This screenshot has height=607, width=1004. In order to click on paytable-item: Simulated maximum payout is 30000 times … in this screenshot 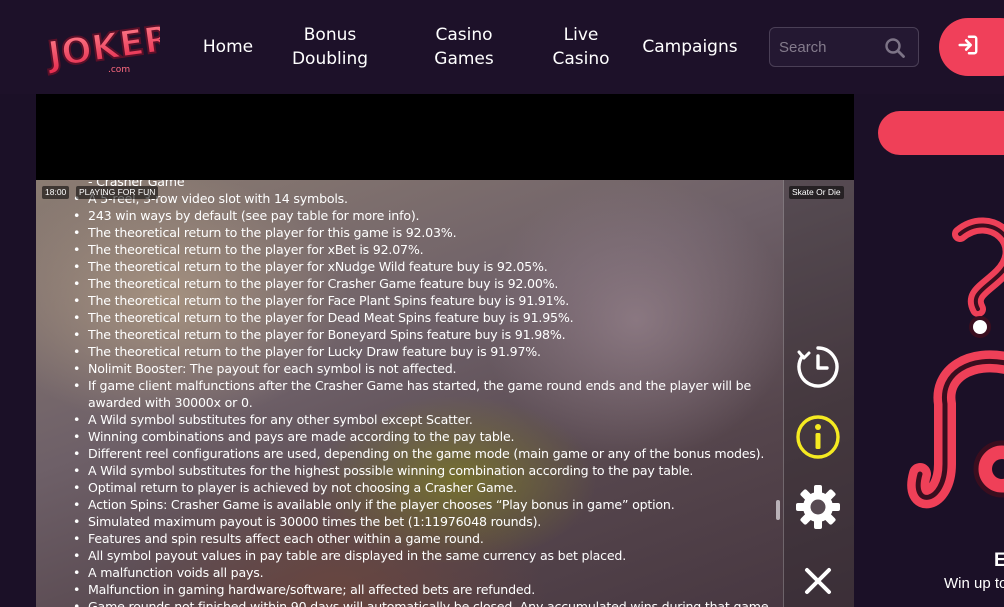, I will do `click(422, 521)`.